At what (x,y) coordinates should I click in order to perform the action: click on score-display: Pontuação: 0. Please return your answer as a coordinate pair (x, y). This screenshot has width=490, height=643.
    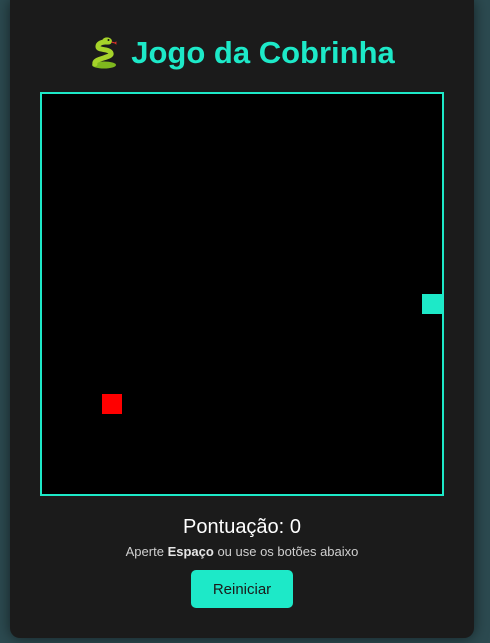
    Looking at the image, I should click on (242, 527).